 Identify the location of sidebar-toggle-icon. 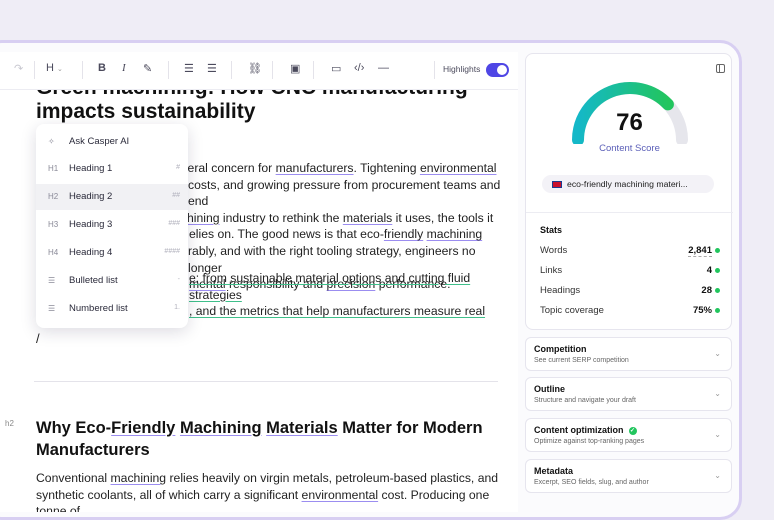
(720, 68).